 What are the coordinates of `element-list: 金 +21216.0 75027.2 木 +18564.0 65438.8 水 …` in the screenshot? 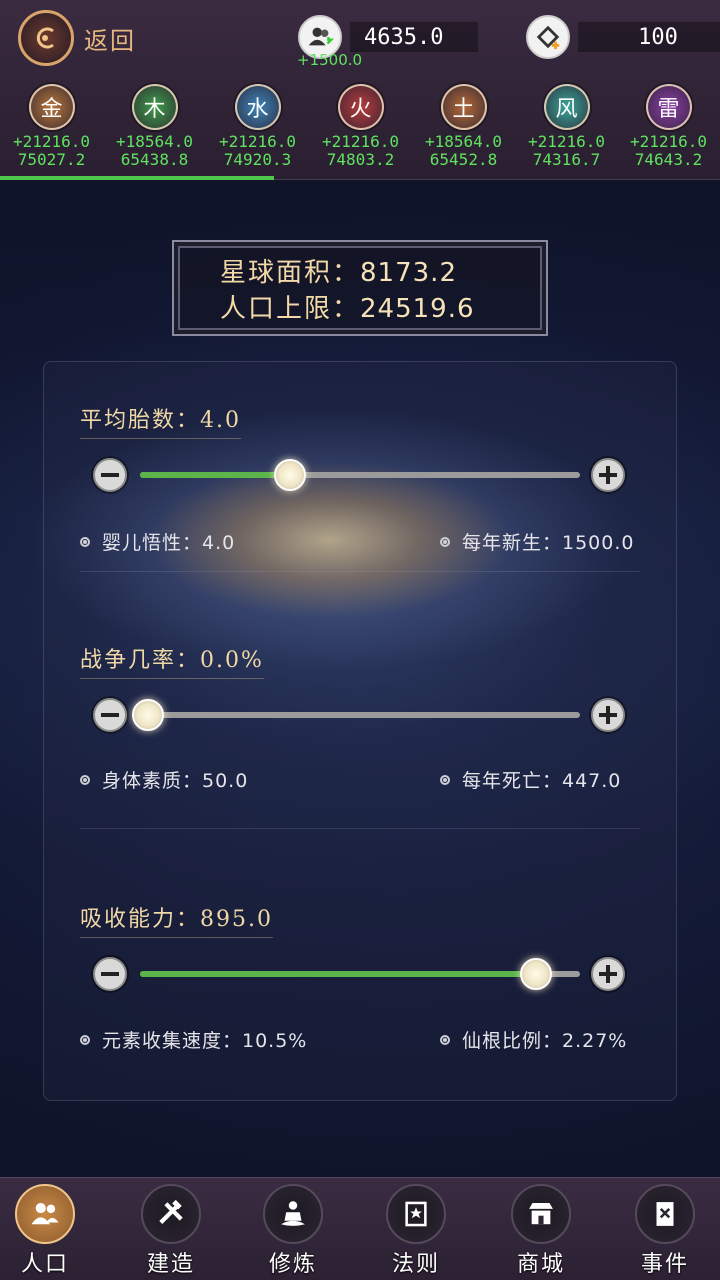 It's located at (360, 132).